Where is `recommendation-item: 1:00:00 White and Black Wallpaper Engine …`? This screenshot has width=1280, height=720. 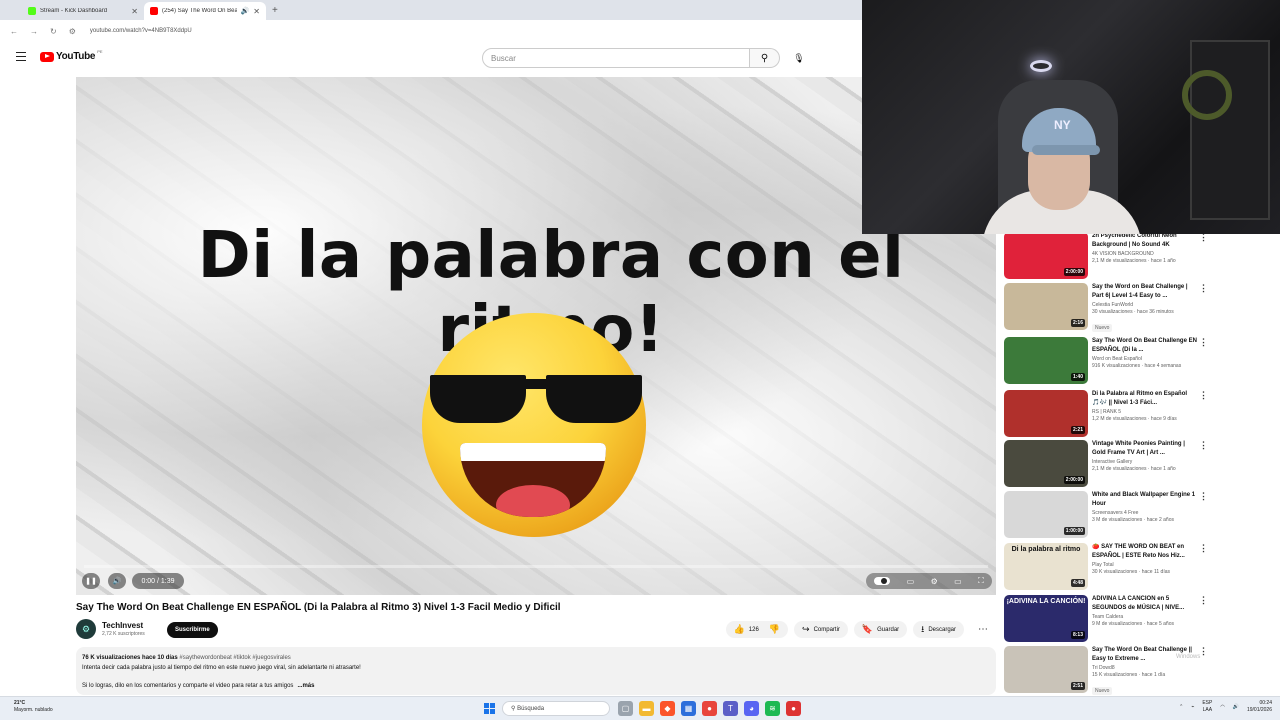 recommendation-item: 1:00:00 White and Black Wallpaper Engine … is located at coordinates (1141, 516).